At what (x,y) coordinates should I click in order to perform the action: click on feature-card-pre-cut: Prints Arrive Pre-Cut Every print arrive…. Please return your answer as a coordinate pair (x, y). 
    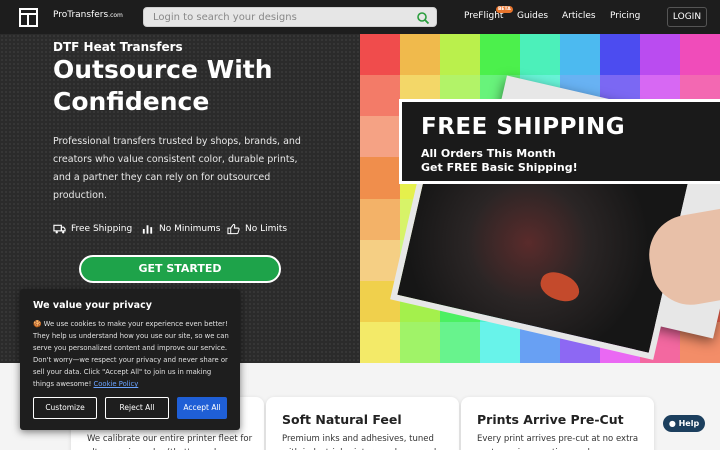
    Looking at the image, I should click on (557, 423).